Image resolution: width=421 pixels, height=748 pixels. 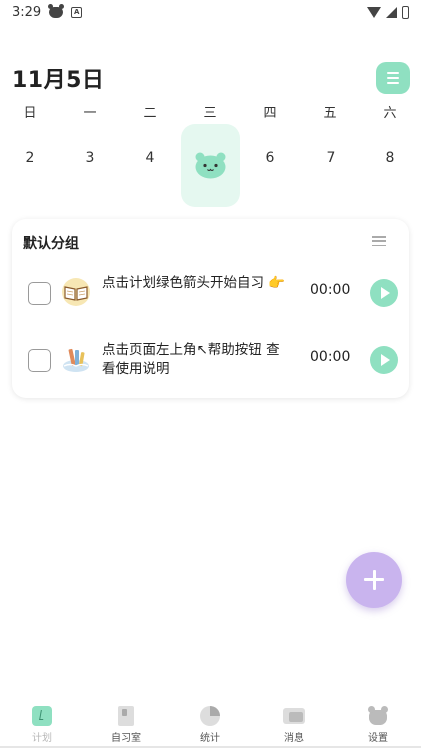 What do you see at coordinates (379, 241) in the screenshot?
I see `list-menu-icon` at bounding box center [379, 241].